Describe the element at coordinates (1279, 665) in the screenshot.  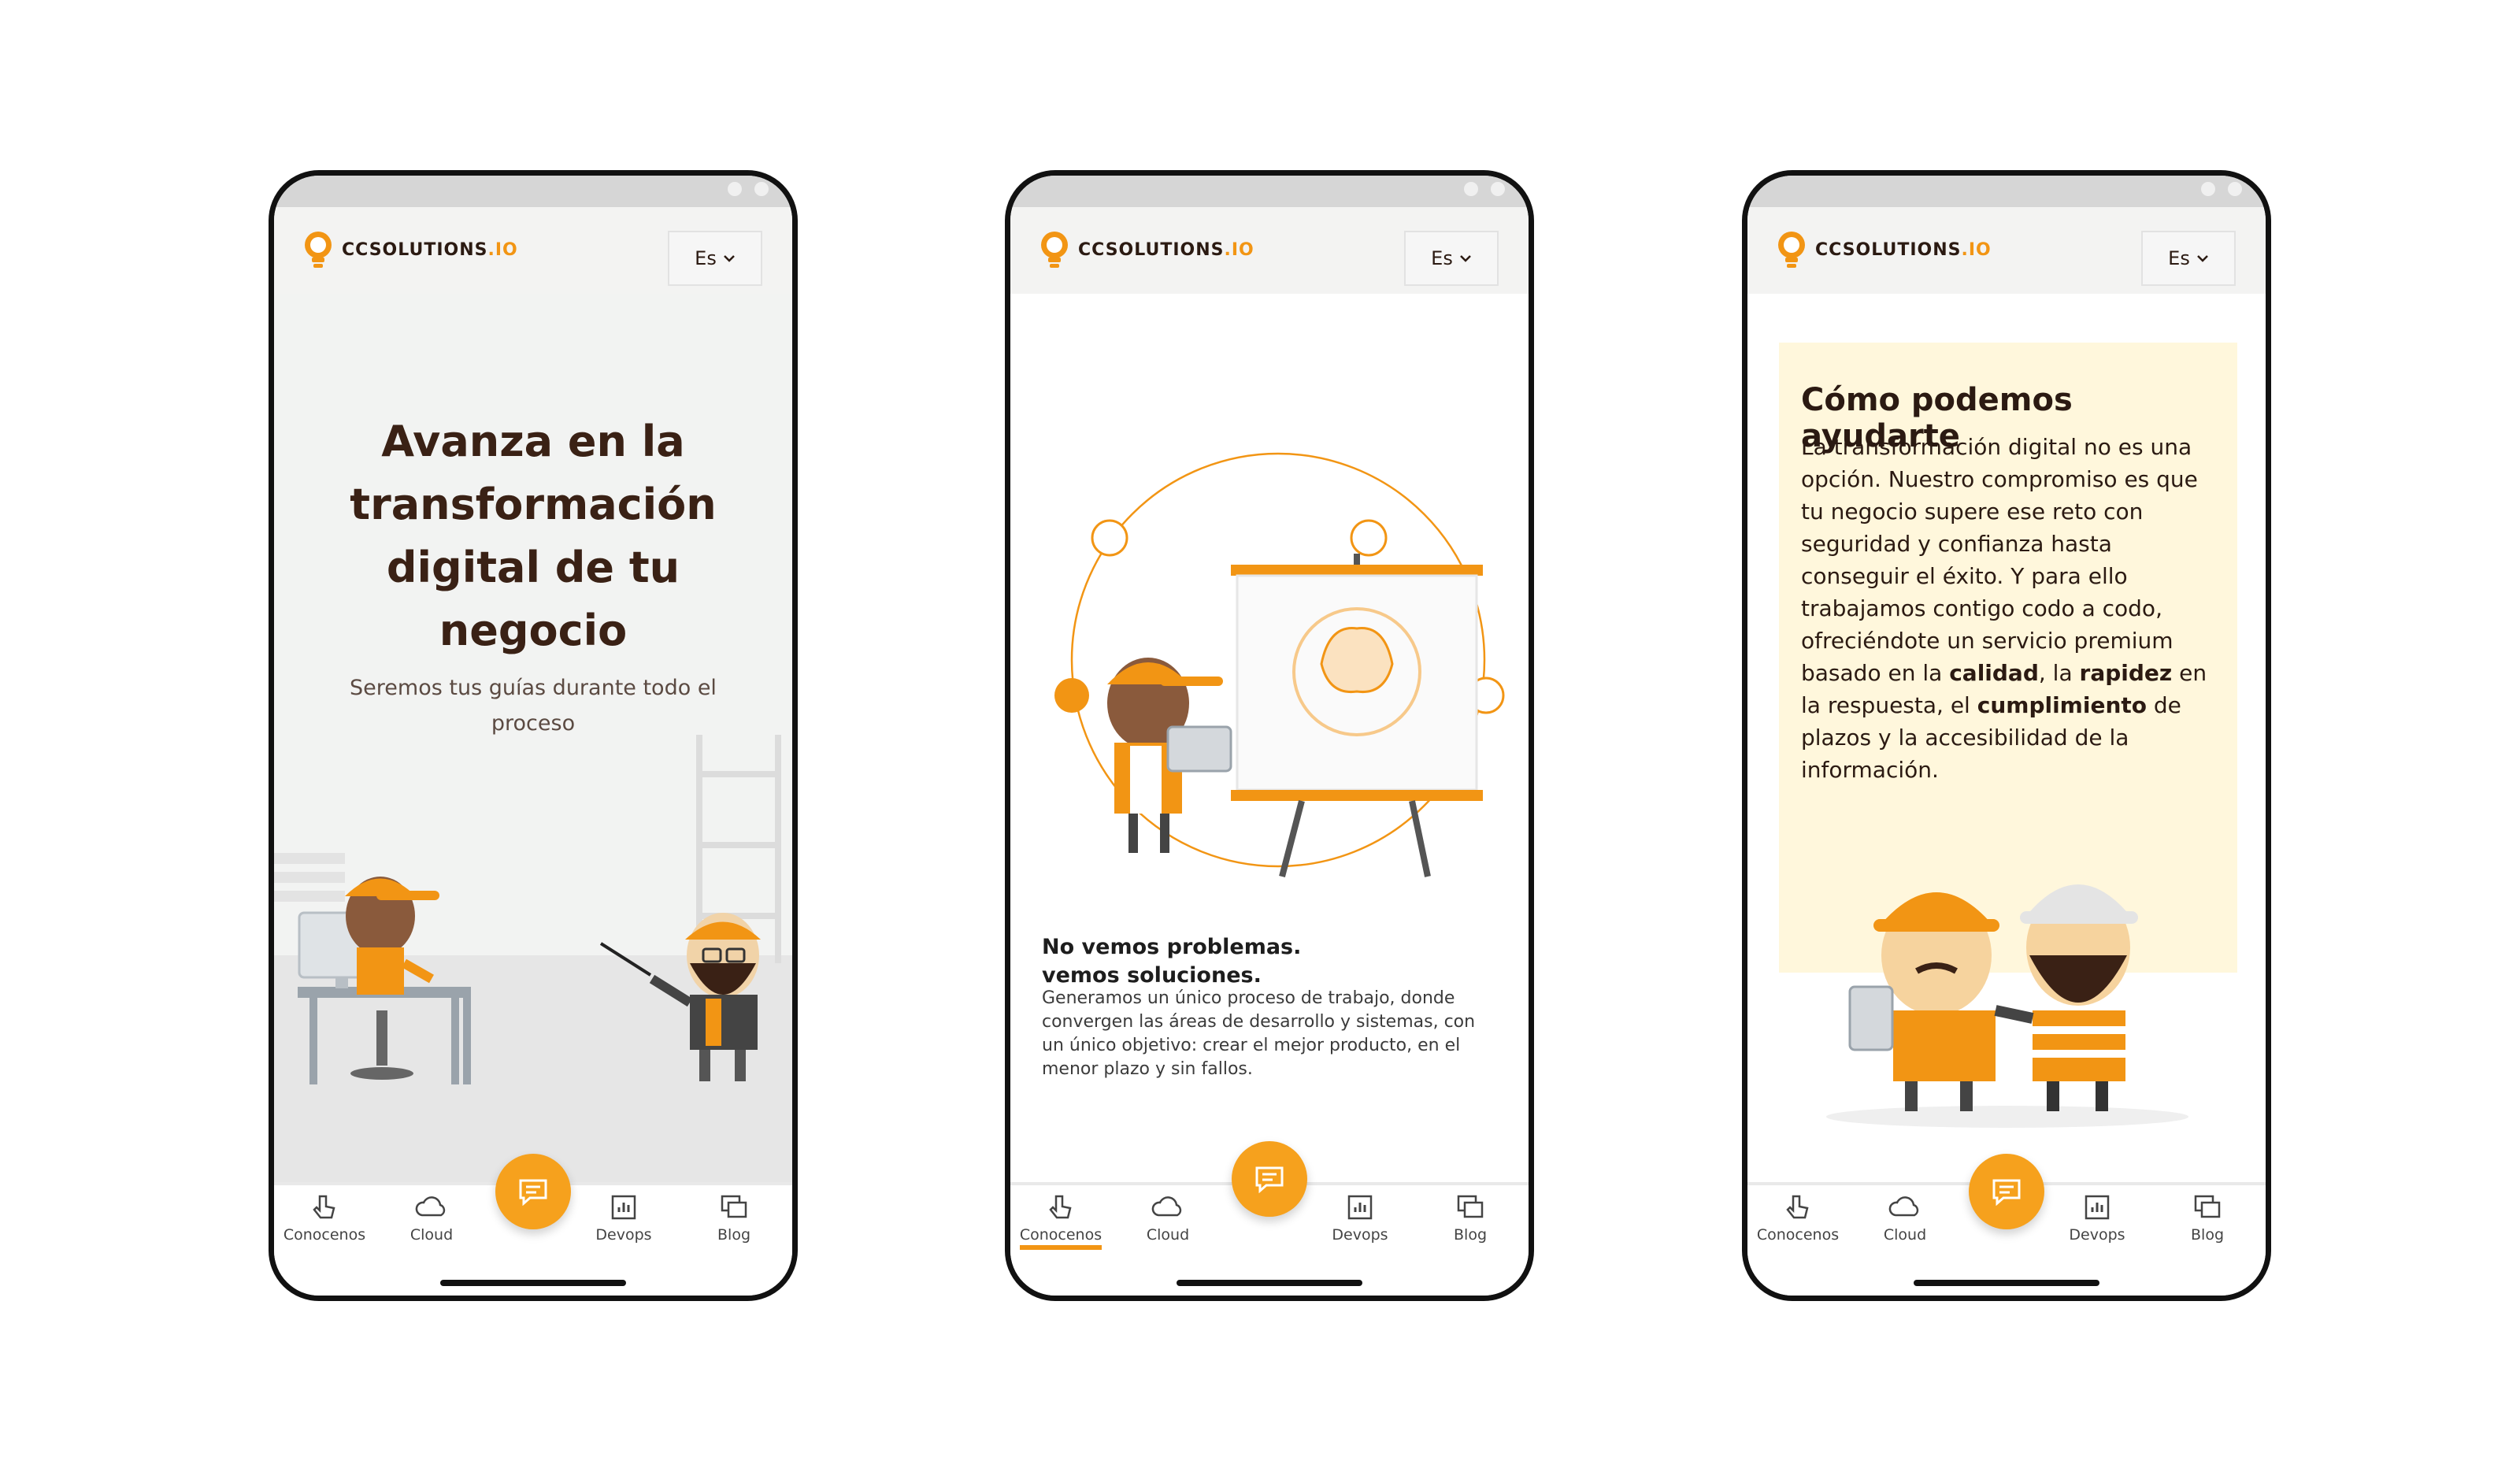
I see `presentation-illustration` at that location.